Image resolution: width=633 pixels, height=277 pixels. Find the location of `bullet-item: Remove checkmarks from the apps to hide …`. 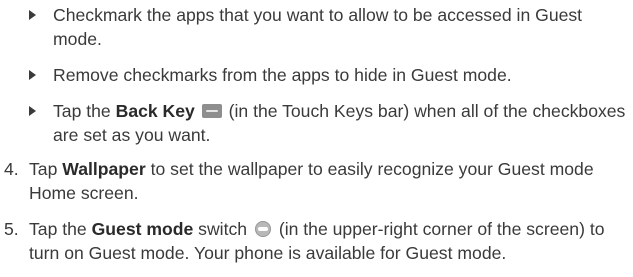

bullet-item: Remove checkmarks from the apps to hide … is located at coordinates (329, 75).